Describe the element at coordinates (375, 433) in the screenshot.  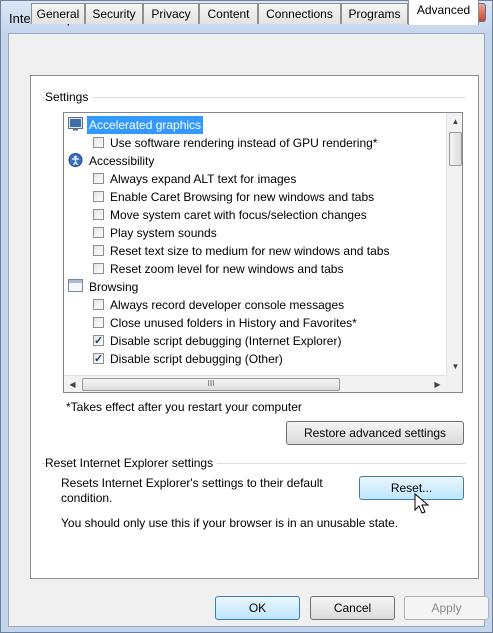
I see `restore-advanced-settings-button: Restore advanced settings` at that location.